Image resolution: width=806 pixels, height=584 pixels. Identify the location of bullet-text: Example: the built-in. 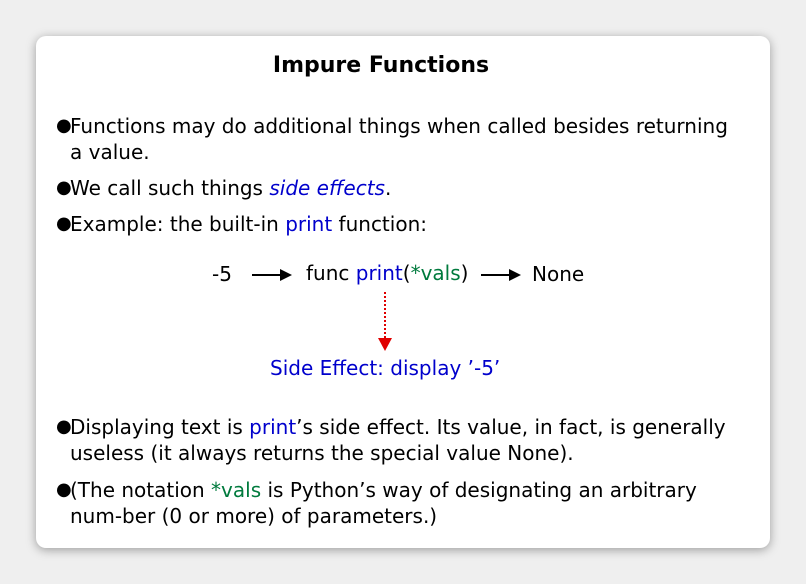
(178, 224).